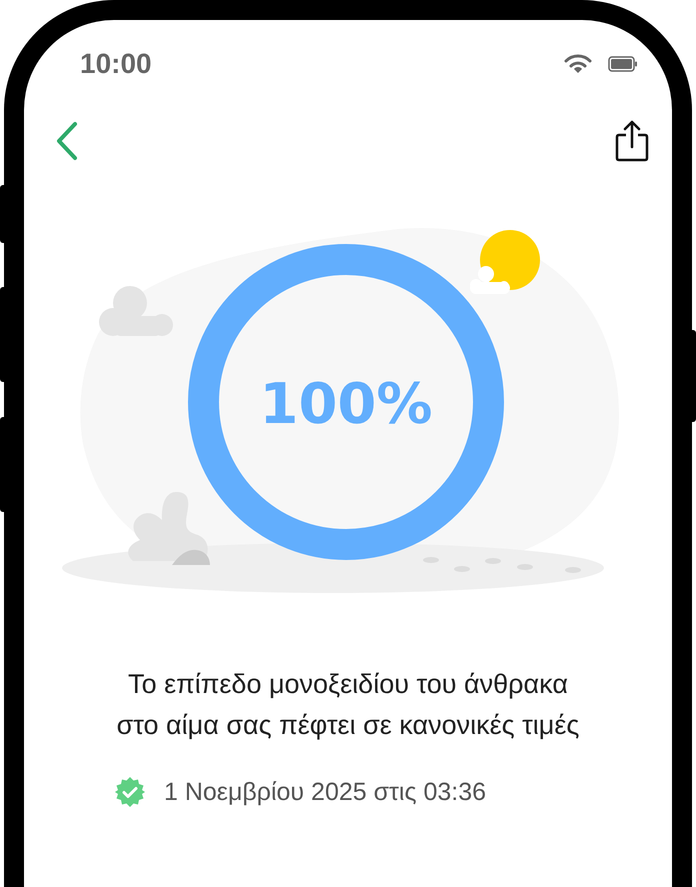  I want to click on battery-icon, so click(623, 64).